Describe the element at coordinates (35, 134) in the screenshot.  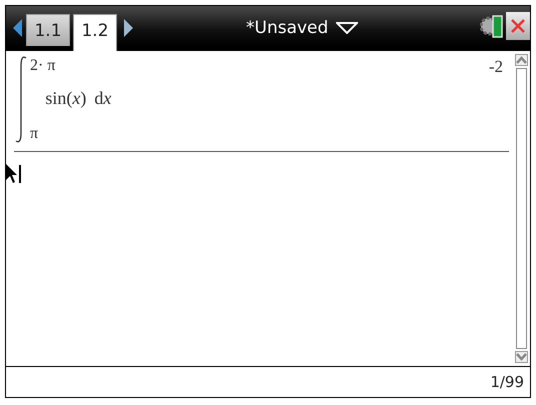
I see `lower-limit: π` at that location.